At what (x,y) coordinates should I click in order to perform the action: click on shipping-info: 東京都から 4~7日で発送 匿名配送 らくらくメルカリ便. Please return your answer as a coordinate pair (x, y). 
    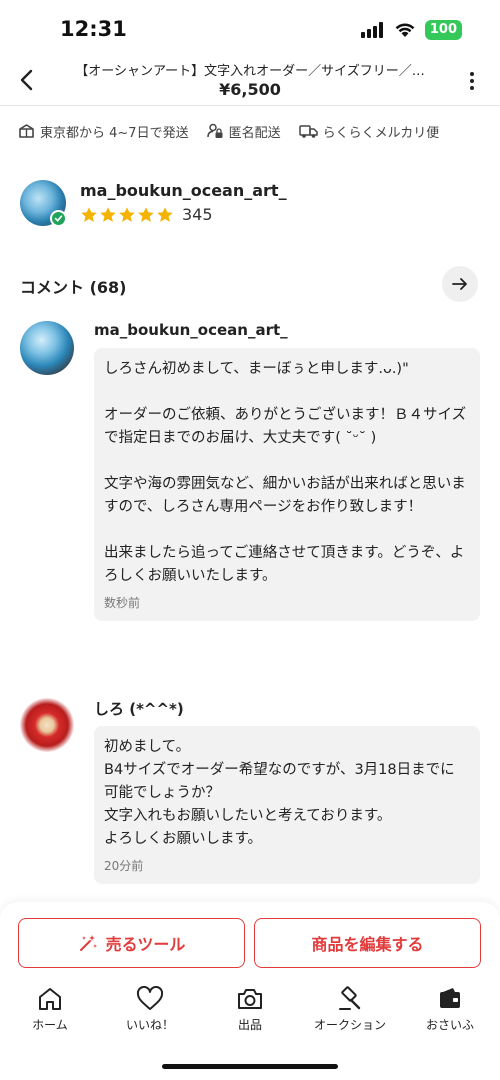
    Looking at the image, I should click on (250, 131).